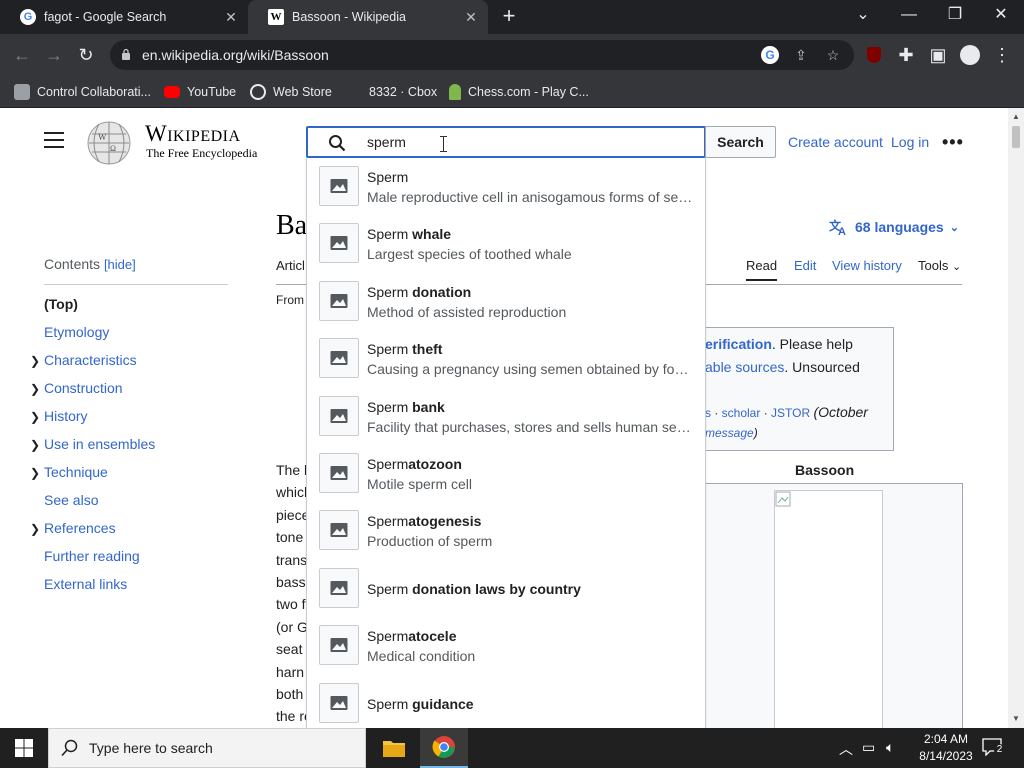 The height and width of the screenshot is (768, 1024). Describe the element at coordinates (741, 413) in the screenshot. I see `scholar-link: scholar` at that location.